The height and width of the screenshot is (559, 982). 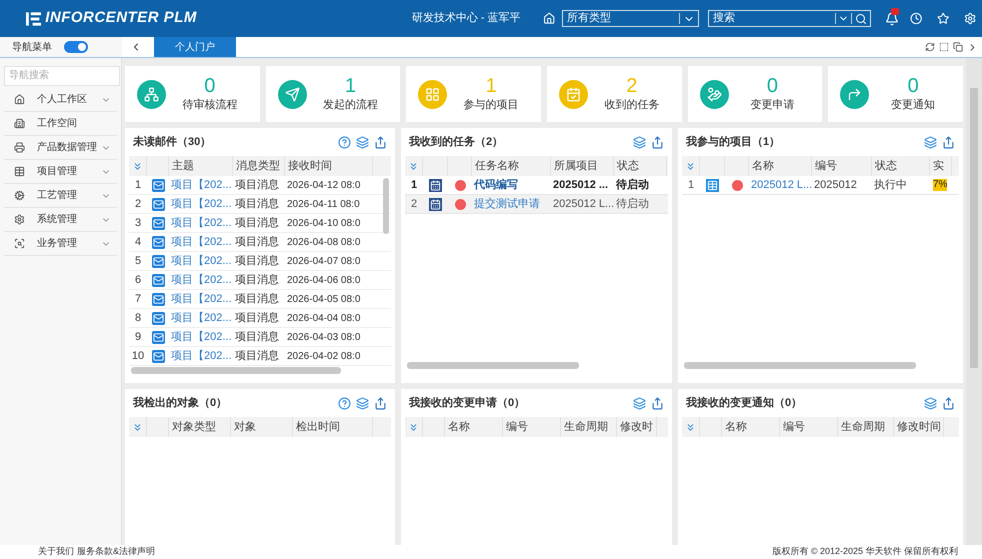 What do you see at coordinates (324, 281) in the screenshot?
I see `table-cell-text: 2026-04-06 08:0` at bounding box center [324, 281].